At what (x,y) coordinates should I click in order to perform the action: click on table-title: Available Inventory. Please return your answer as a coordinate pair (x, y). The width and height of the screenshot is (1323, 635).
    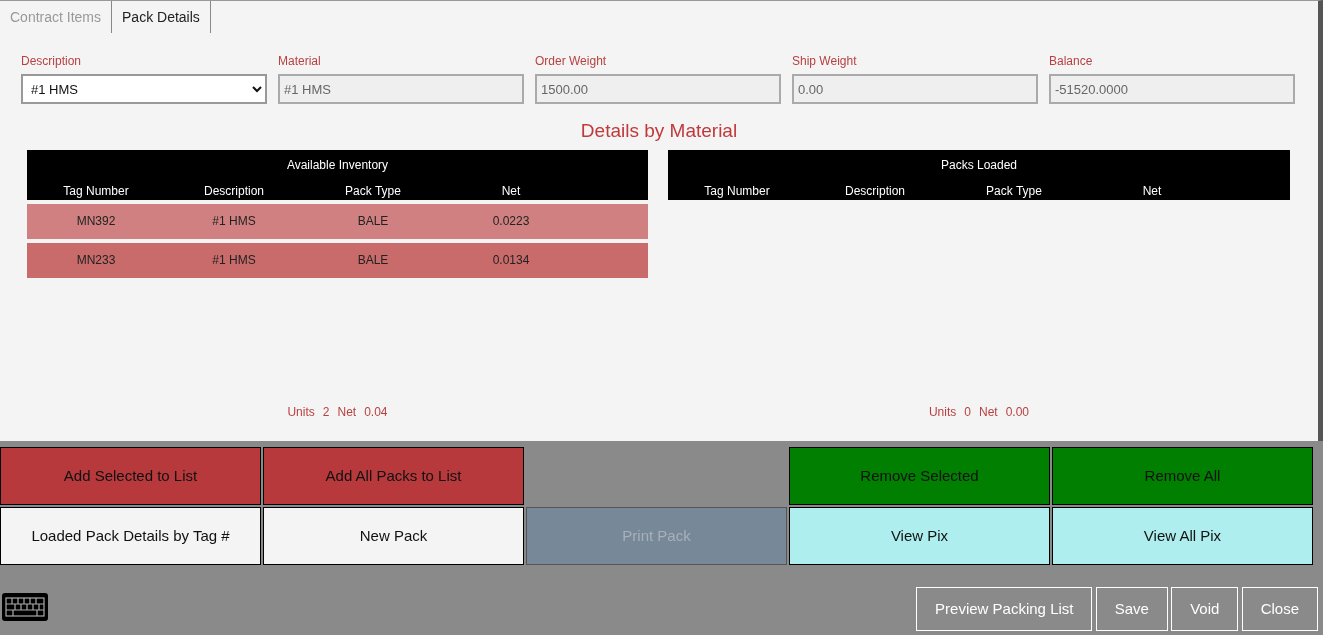
    Looking at the image, I should click on (337, 165).